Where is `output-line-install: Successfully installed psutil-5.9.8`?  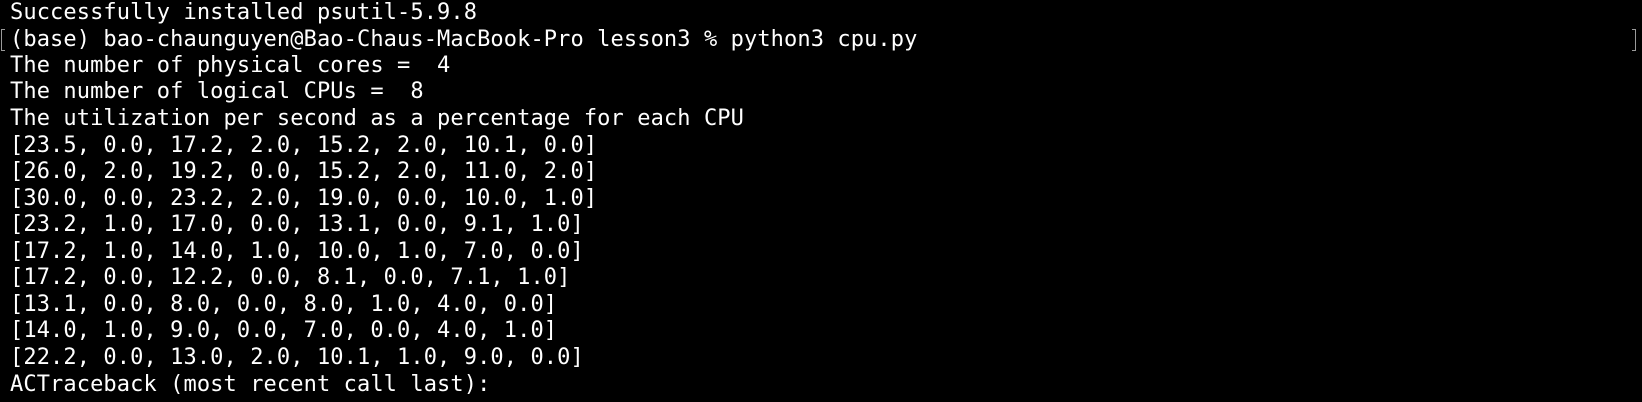 output-line-install: Successfully installed psutil-5.9.8 is located at coordinates (244, 12).